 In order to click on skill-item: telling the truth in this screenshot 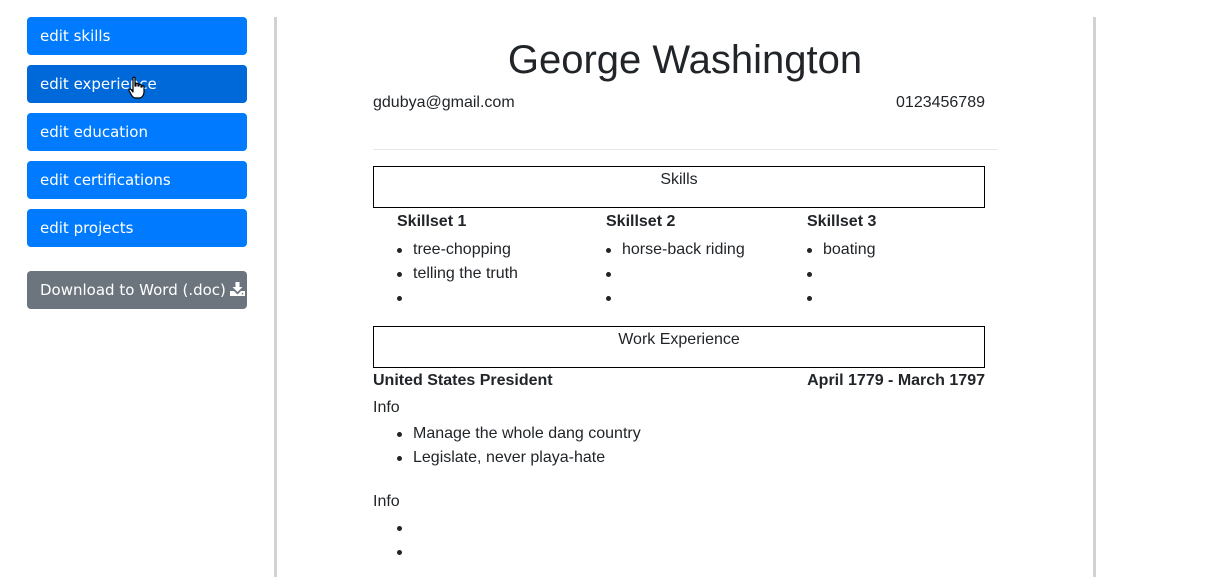, I will do `click(457, 274)`.